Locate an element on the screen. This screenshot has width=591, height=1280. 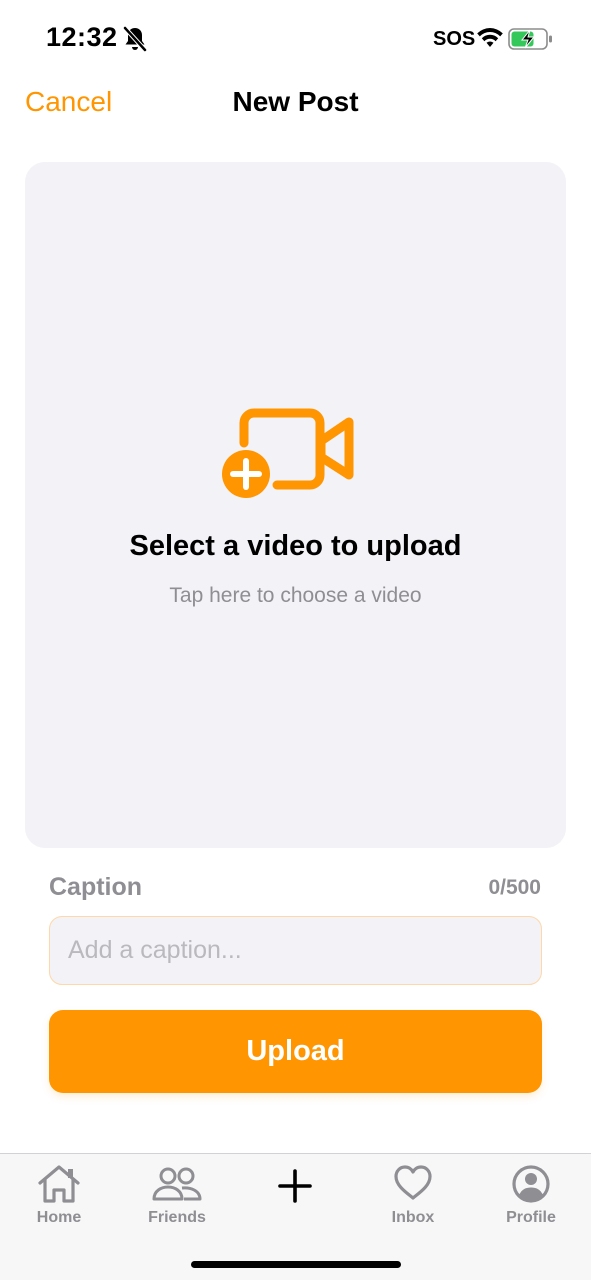
tab-friends: Friends is located at coordinates (177, 1194).